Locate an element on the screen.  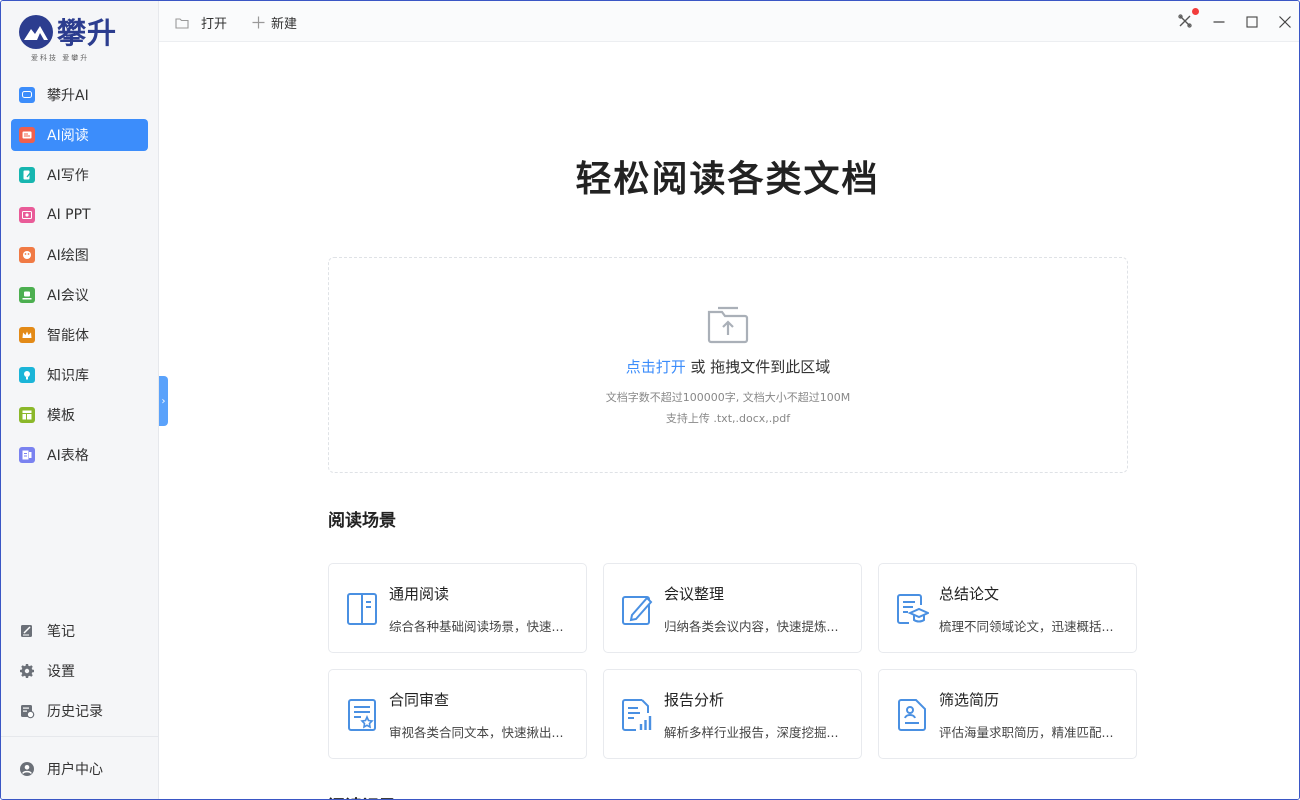
main-scrollbar is located at coordinates (1293, 420).